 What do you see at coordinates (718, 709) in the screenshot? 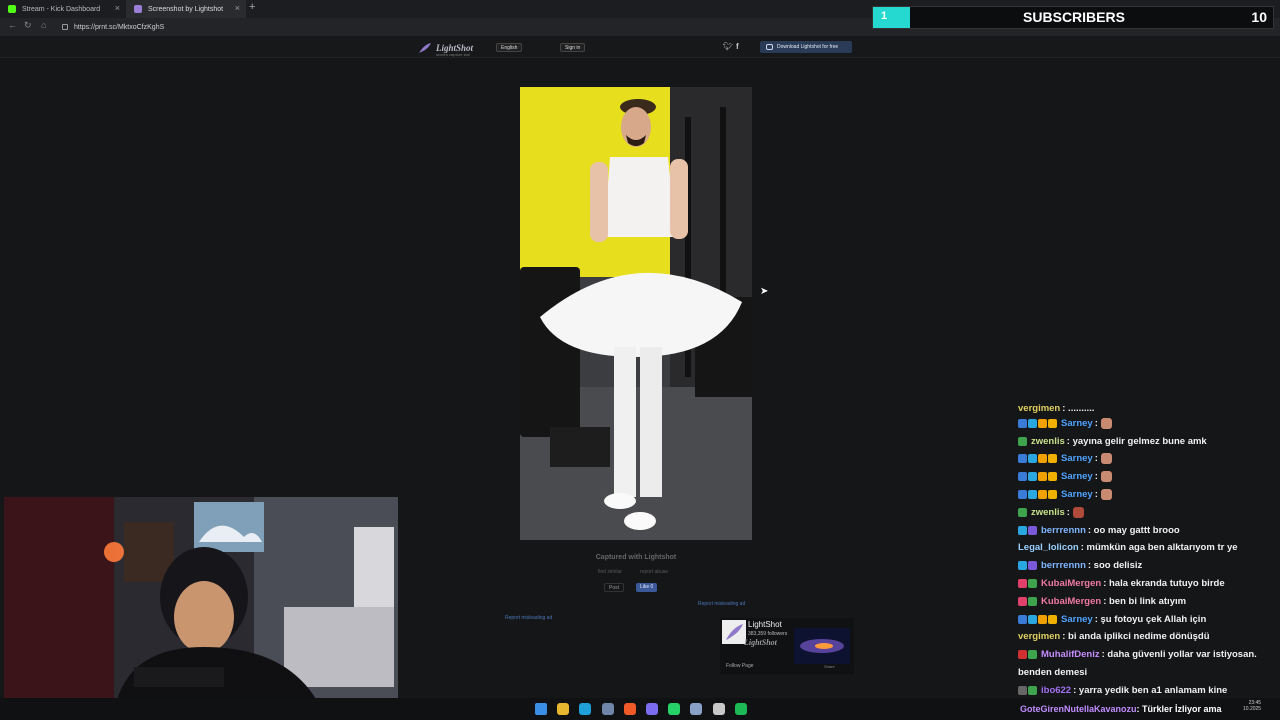
I see `obs-icon` at bounding box center [718, 709].